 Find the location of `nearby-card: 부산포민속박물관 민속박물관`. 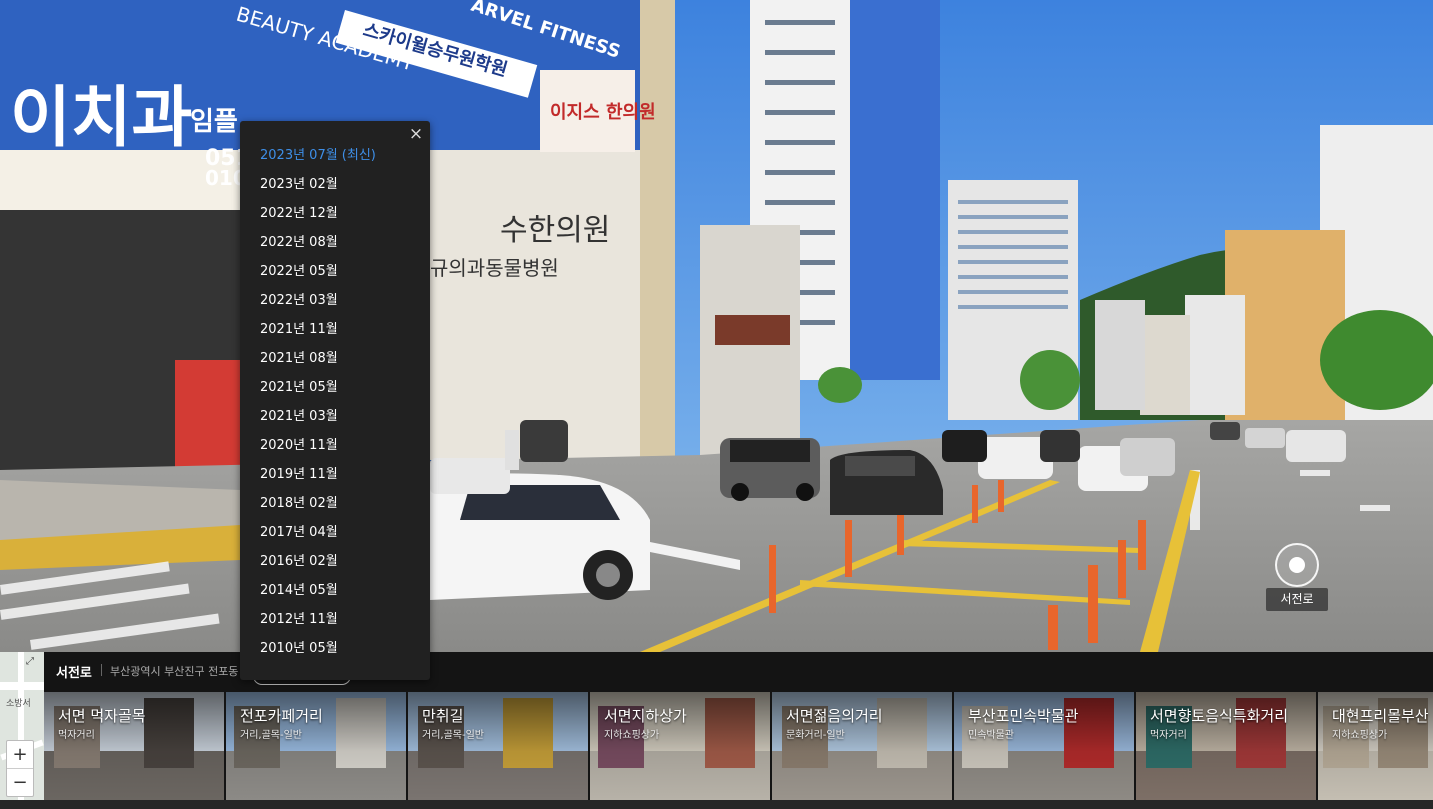

nearby-card: 부산포민속박물관 민속박물관 is located at coordinates (1044, 746).